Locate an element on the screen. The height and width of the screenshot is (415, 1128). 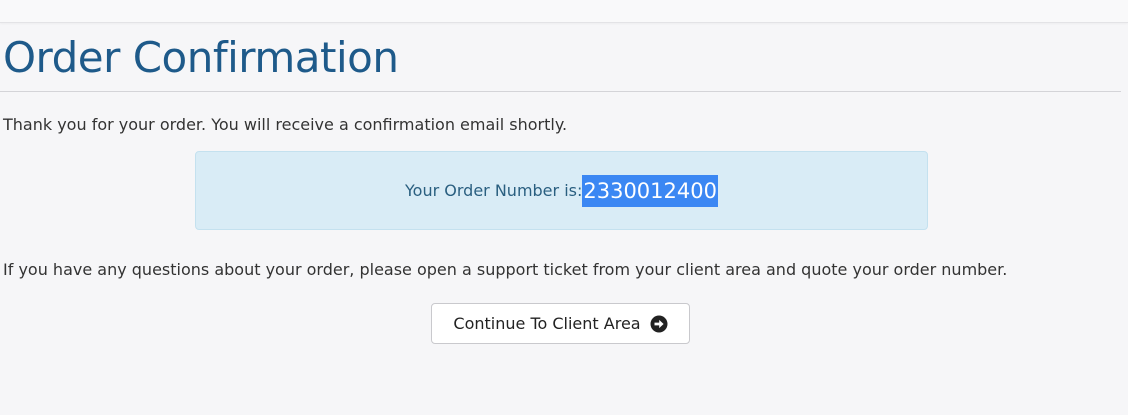
order-number-panel: Your Order Number is: 2330012400 is located at coordinates (561, 190).